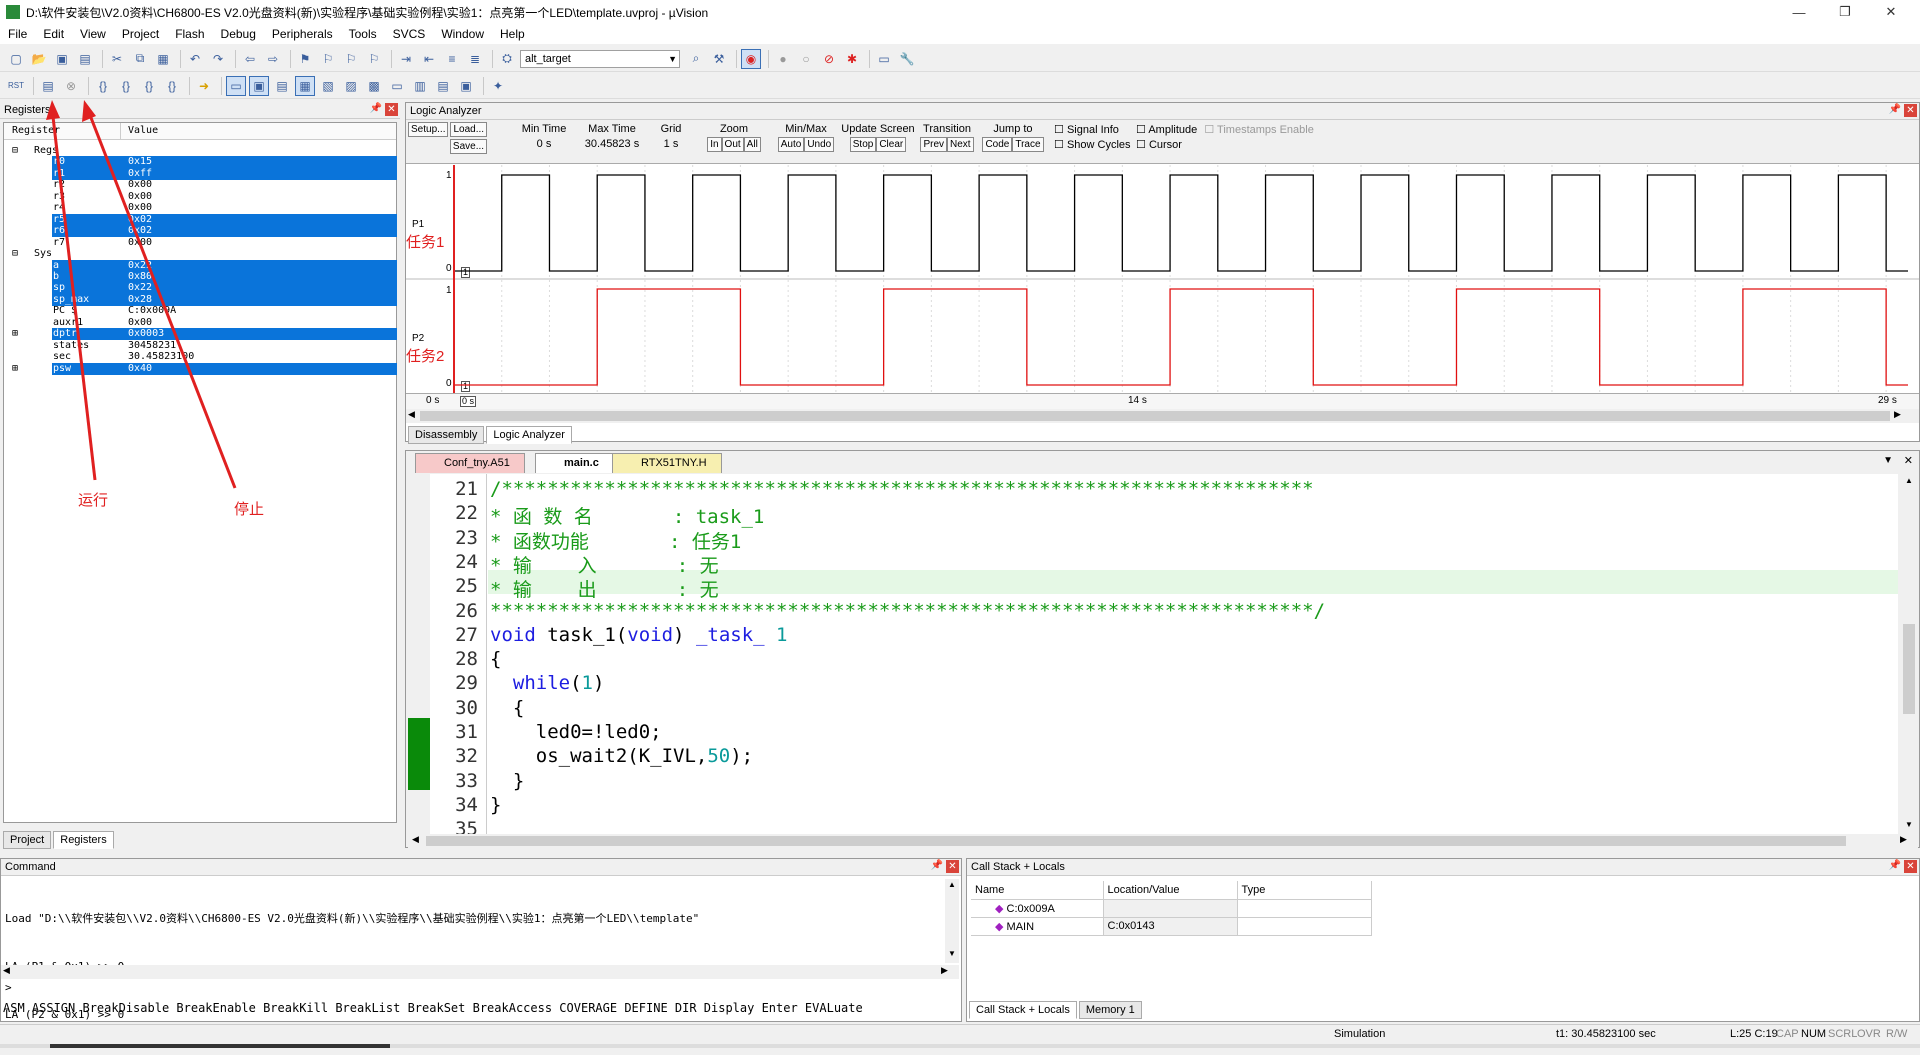 This screenshot has height=1055, width=1920. I want to click on target-select: alt_target ▼, so click(600, 58).